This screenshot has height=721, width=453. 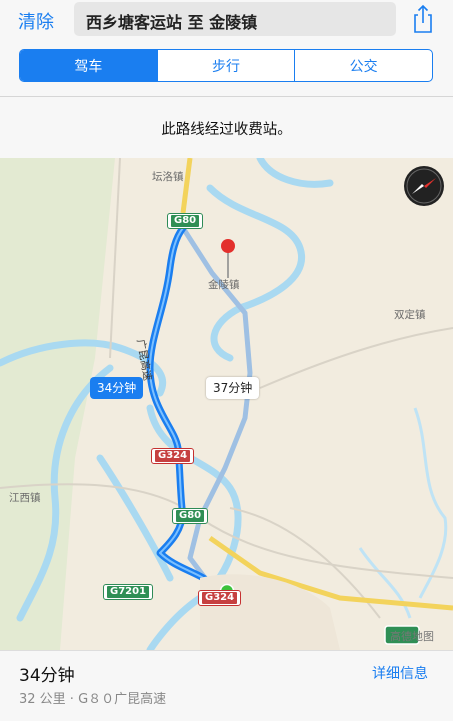 I want to click on tab-driving: 驾车, so click(x=89, y=65).